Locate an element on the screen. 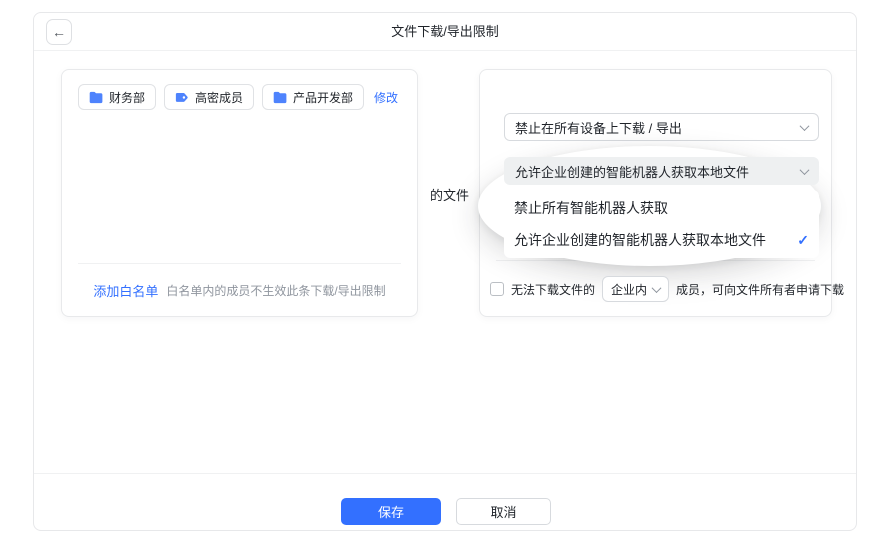  option-label: 禁止所有智能机器人获取 is located at coordinates (591, 208).